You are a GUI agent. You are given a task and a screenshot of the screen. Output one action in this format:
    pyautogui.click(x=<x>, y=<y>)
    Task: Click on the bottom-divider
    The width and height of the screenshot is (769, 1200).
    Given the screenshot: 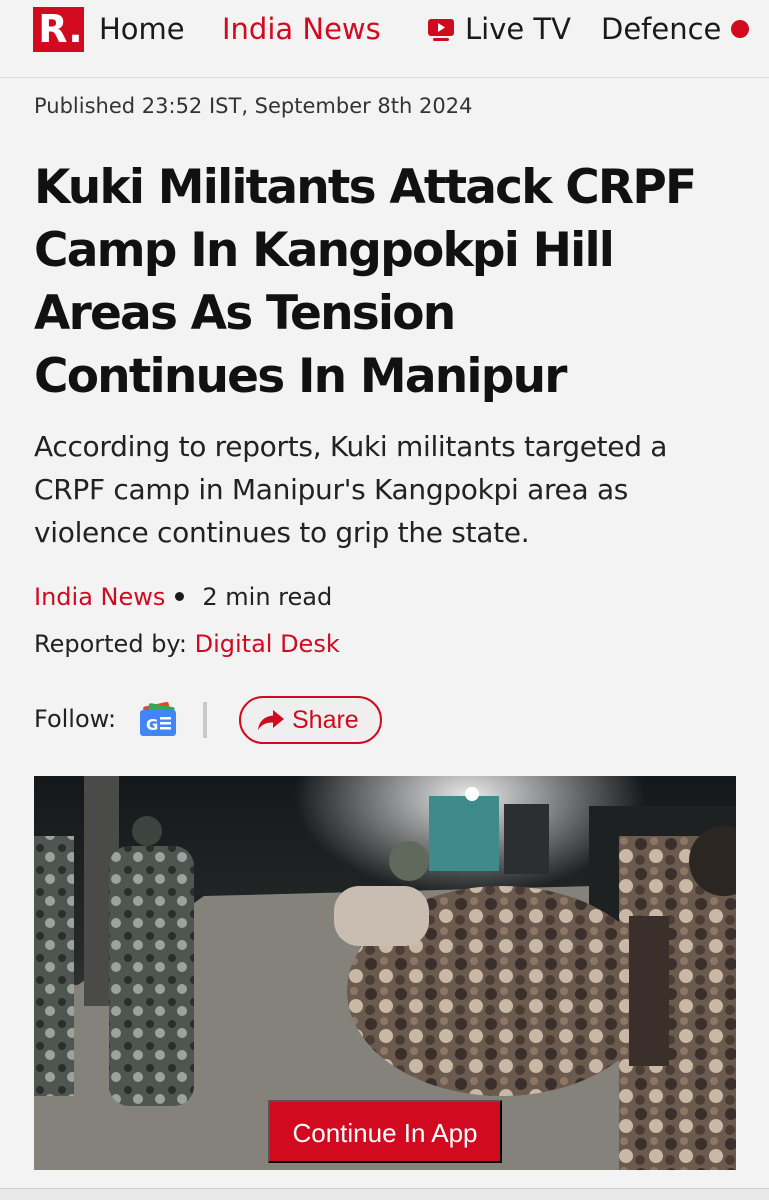 What is the action you would take?
    pyautogui.click(x=384, y=1194)
    